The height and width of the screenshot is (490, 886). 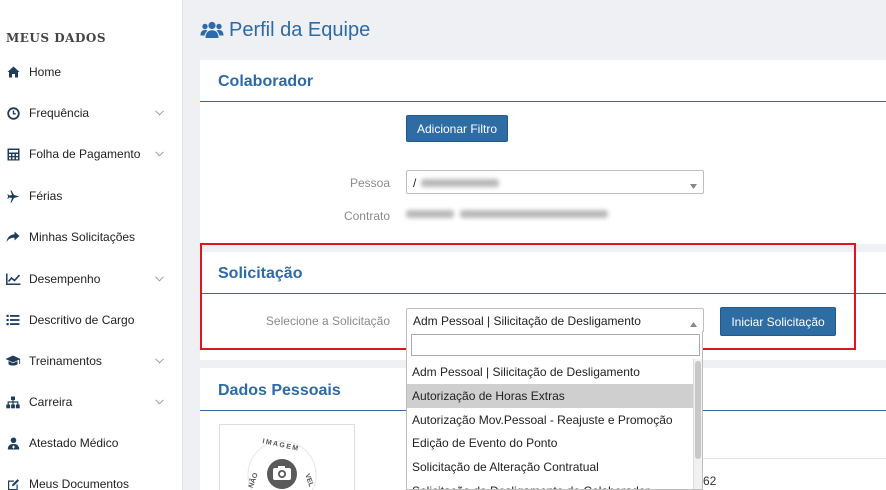 What do you see at coordinates (300, 30) in the screenshot?
I see `page-title: Perfil da Equipe` at bounding box center [300, 30].